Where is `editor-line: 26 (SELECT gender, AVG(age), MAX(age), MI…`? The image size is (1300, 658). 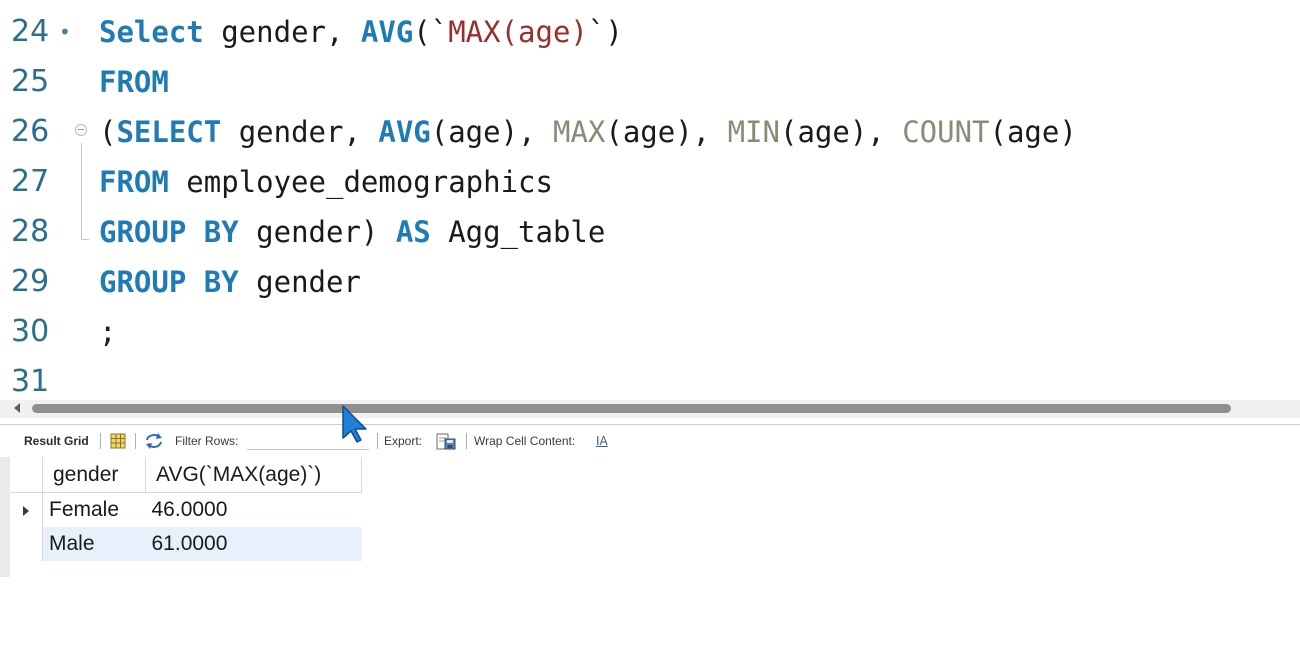
editor-line: 26 (SELECT gender, AVG(age), MAX(age), MI… is located at coordinates (650, 132).